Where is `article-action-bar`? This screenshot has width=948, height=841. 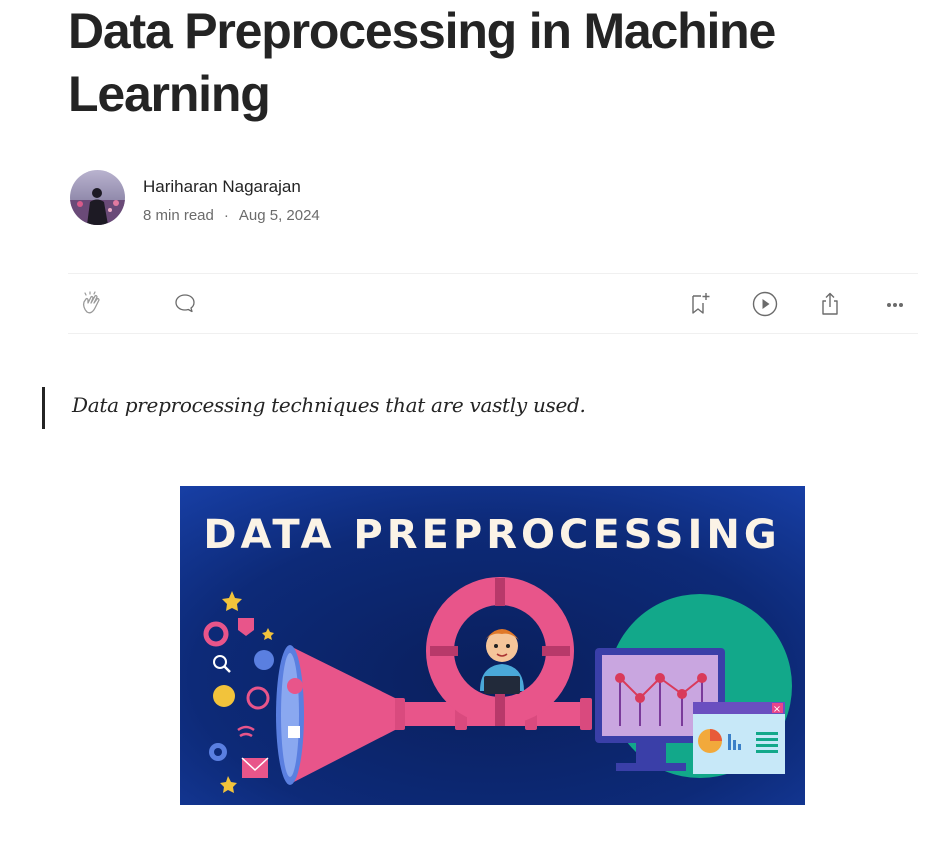 article-action-bar is located at coordinates (493, 303).